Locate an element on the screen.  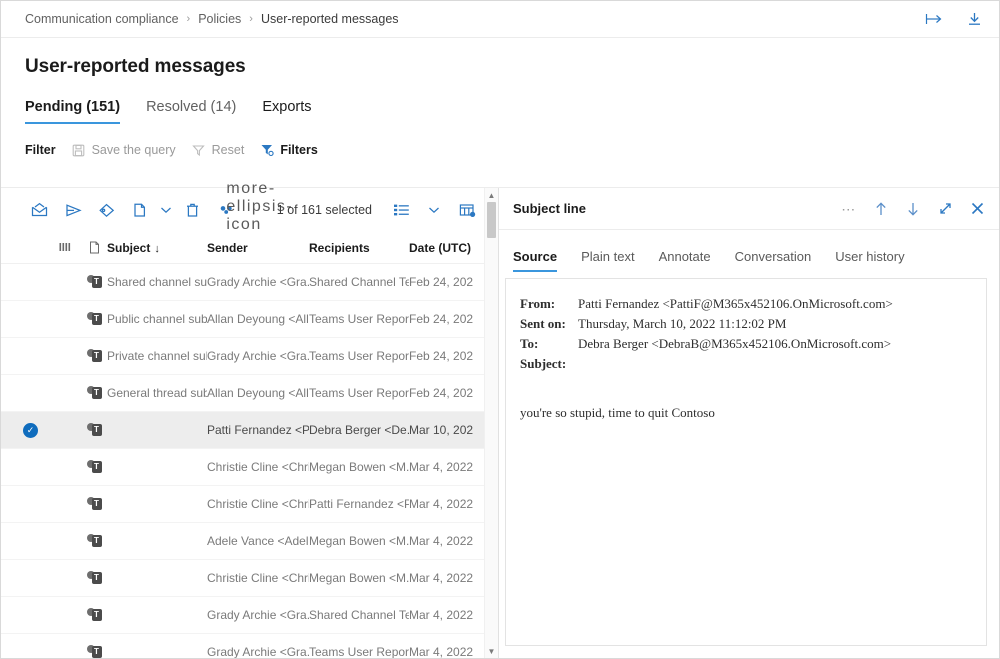
table-header: Subject ↓ Sender Recipients Date (UTC) is located at coordinates (249, 248).